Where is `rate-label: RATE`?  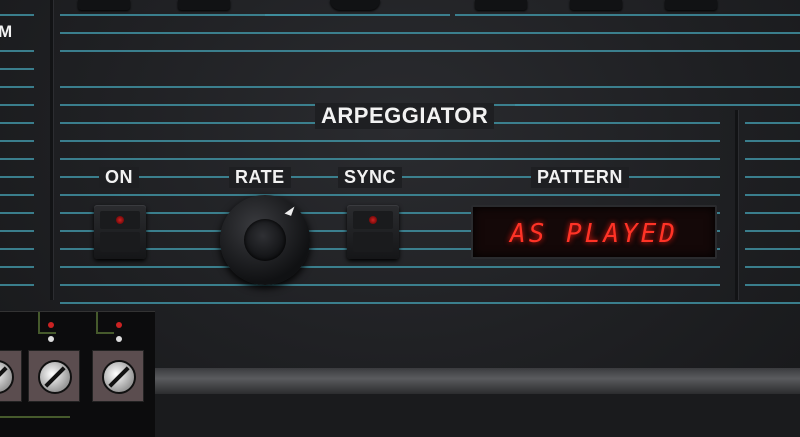 rate-label: RATE is located at coordinates (260, 177).